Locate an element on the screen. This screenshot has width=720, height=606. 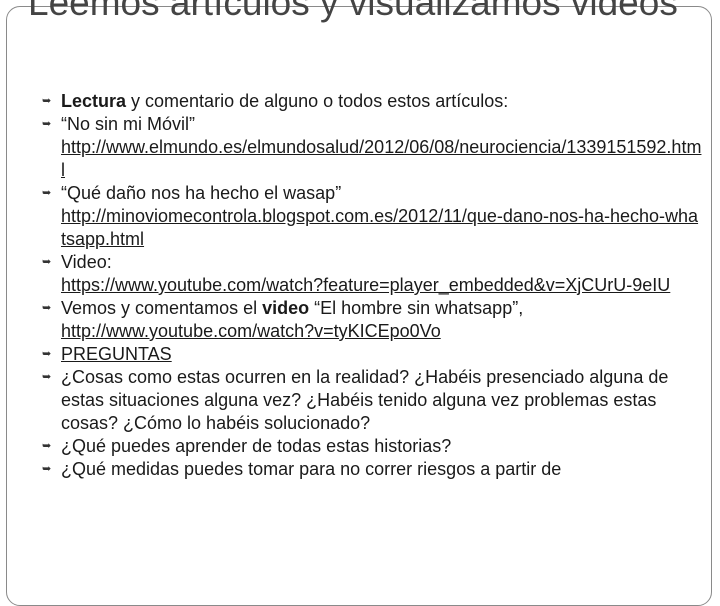
item-text: “No sin mi Móvil” is located at coordinates (128, 124).